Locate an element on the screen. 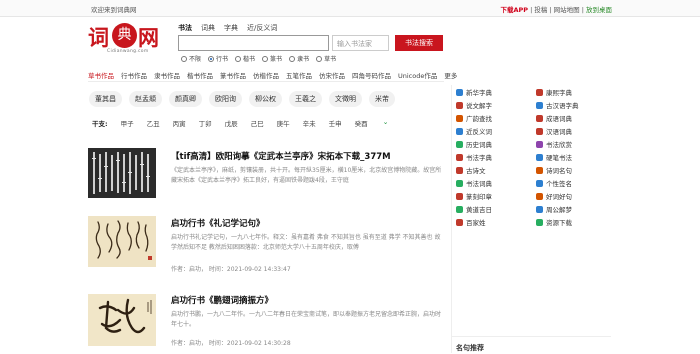  article-title: 【tif高清】欧阳询摹《定武本兰亭序》宋拓本下载_377M is located at coordinates (308, 156).